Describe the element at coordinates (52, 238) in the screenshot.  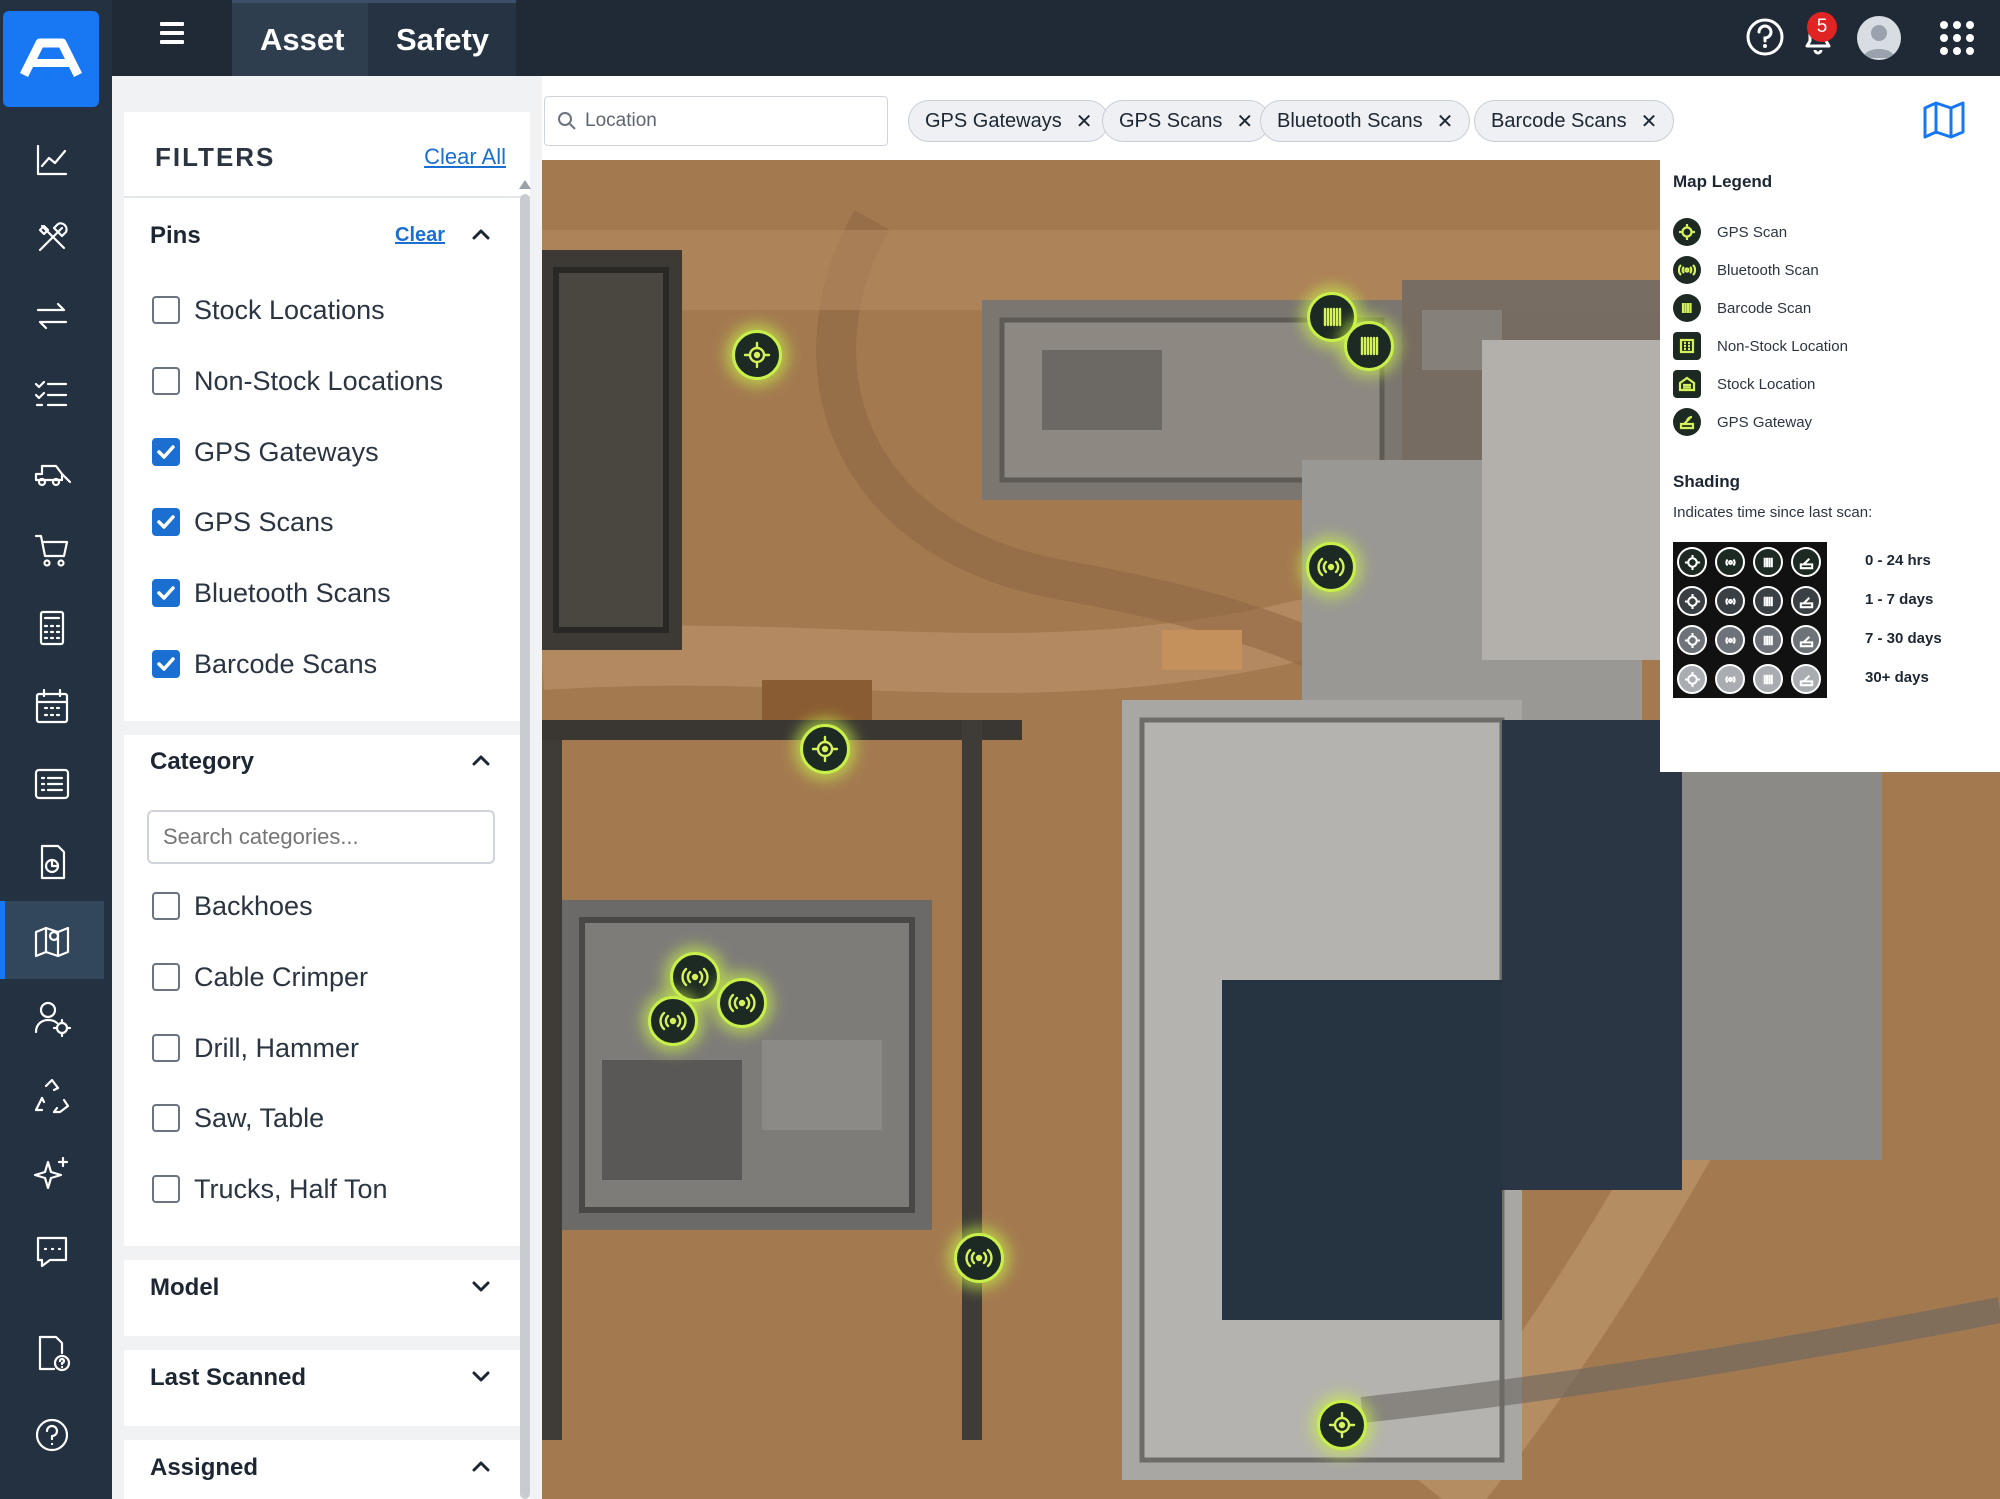
I see `tools-icon` at that location.